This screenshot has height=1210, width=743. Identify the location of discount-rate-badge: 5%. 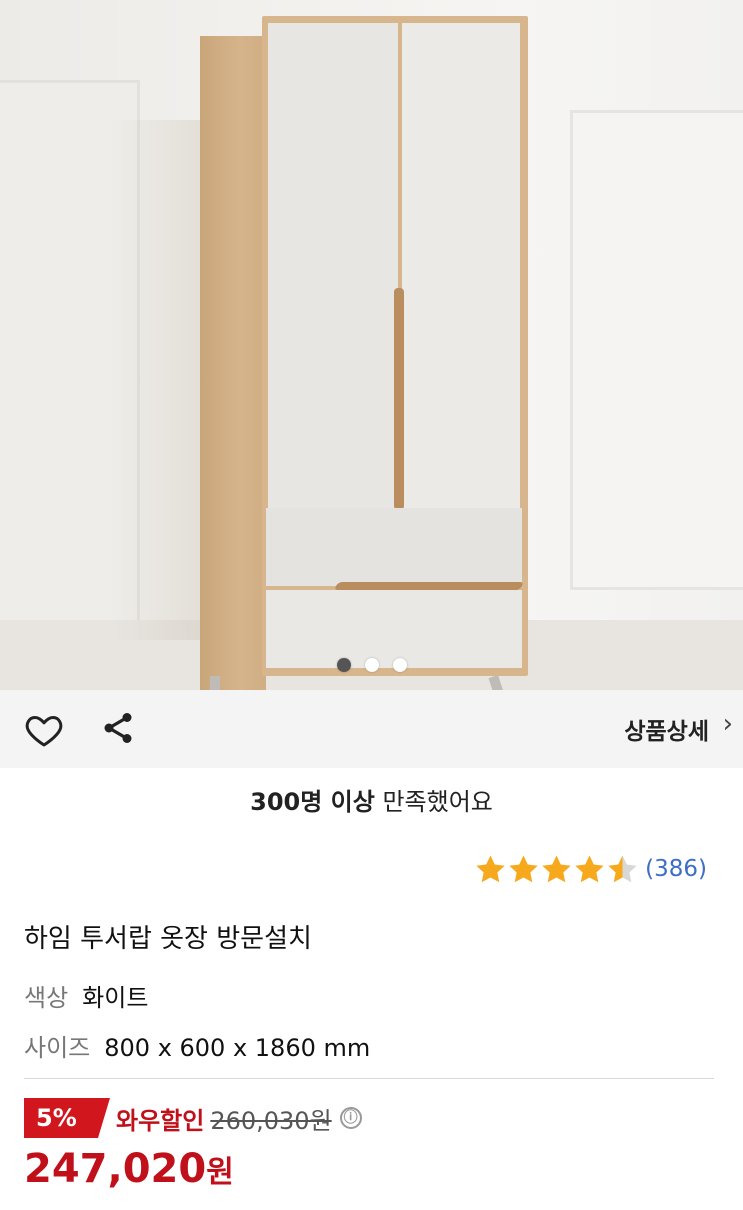
(67, 1118).